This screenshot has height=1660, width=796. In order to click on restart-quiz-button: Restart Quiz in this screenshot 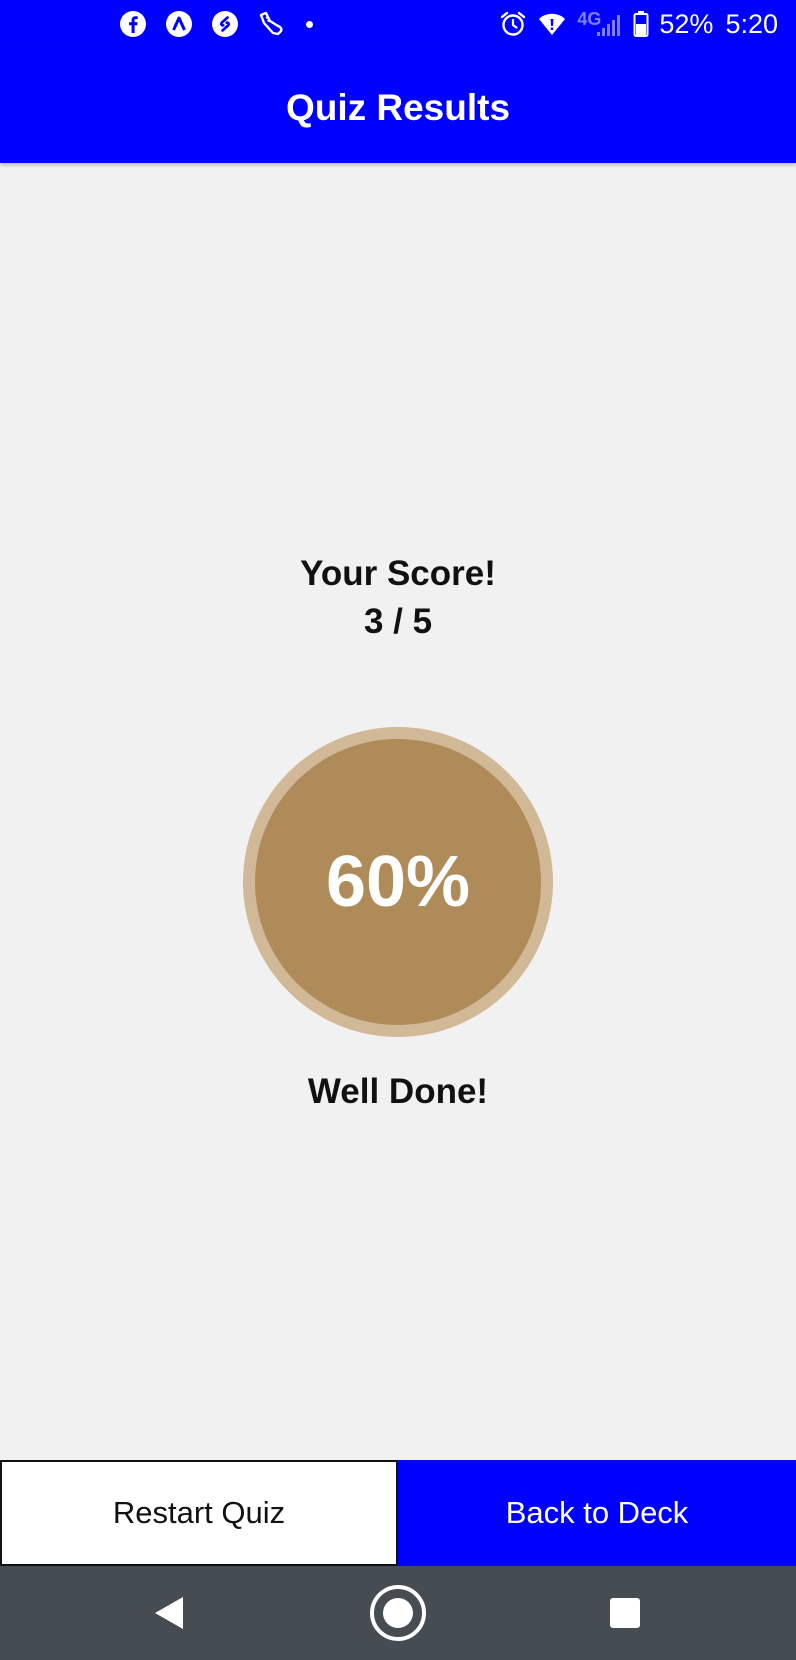, I will do `click(199, 1513)`.